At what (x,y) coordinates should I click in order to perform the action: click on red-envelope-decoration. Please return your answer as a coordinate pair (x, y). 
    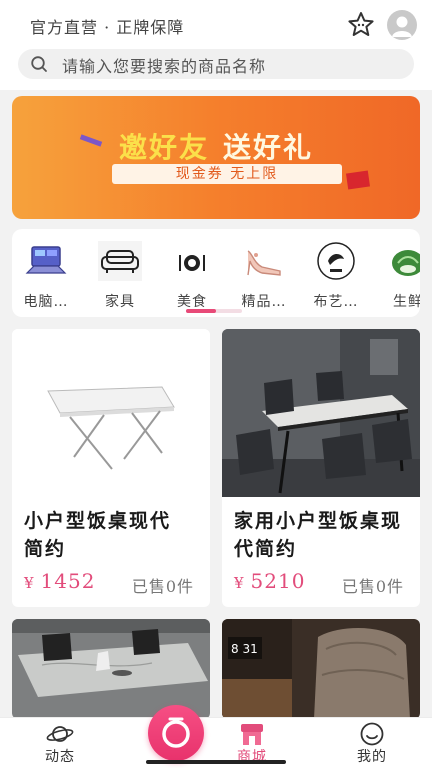
    Looking at the image, I should click on (358, 180).